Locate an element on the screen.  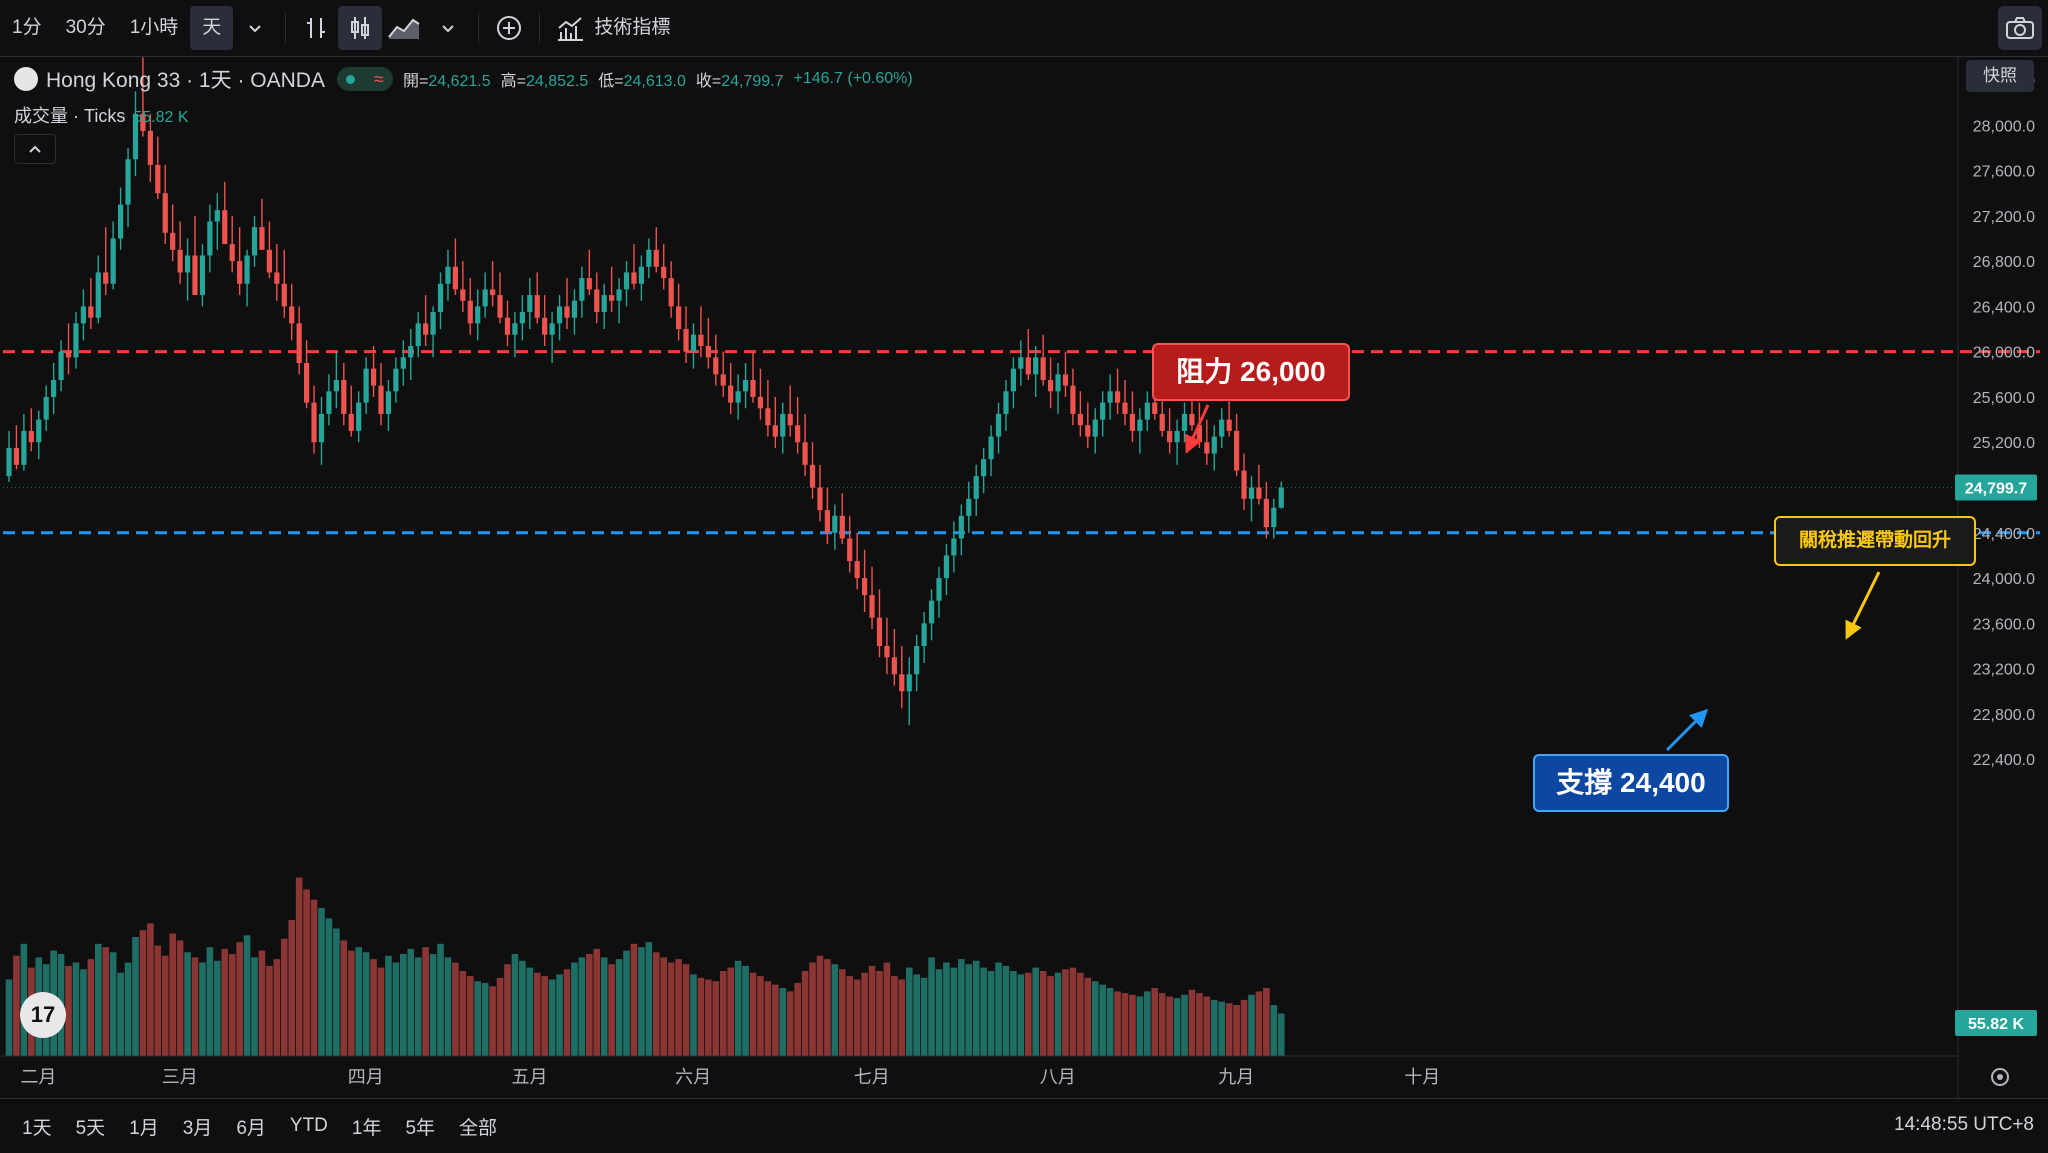
range-1d: 1天 is located at coordinates (37, 1126).